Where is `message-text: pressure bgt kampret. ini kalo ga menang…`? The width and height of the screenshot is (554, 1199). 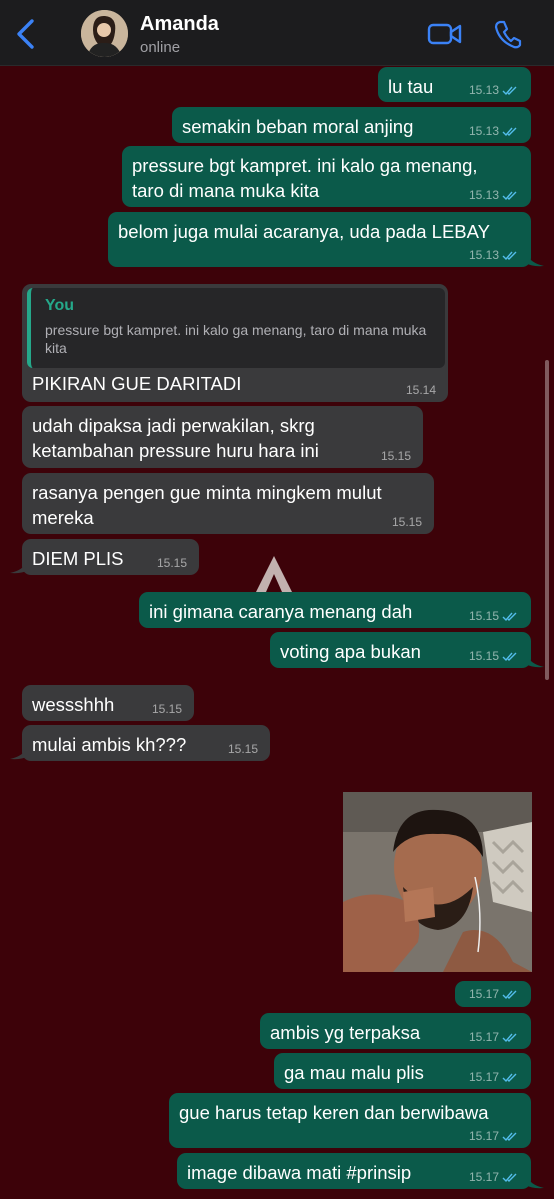 message-text: pressure bgt kampret. ini kalo ga menang… is located at coordinates (305, 178).